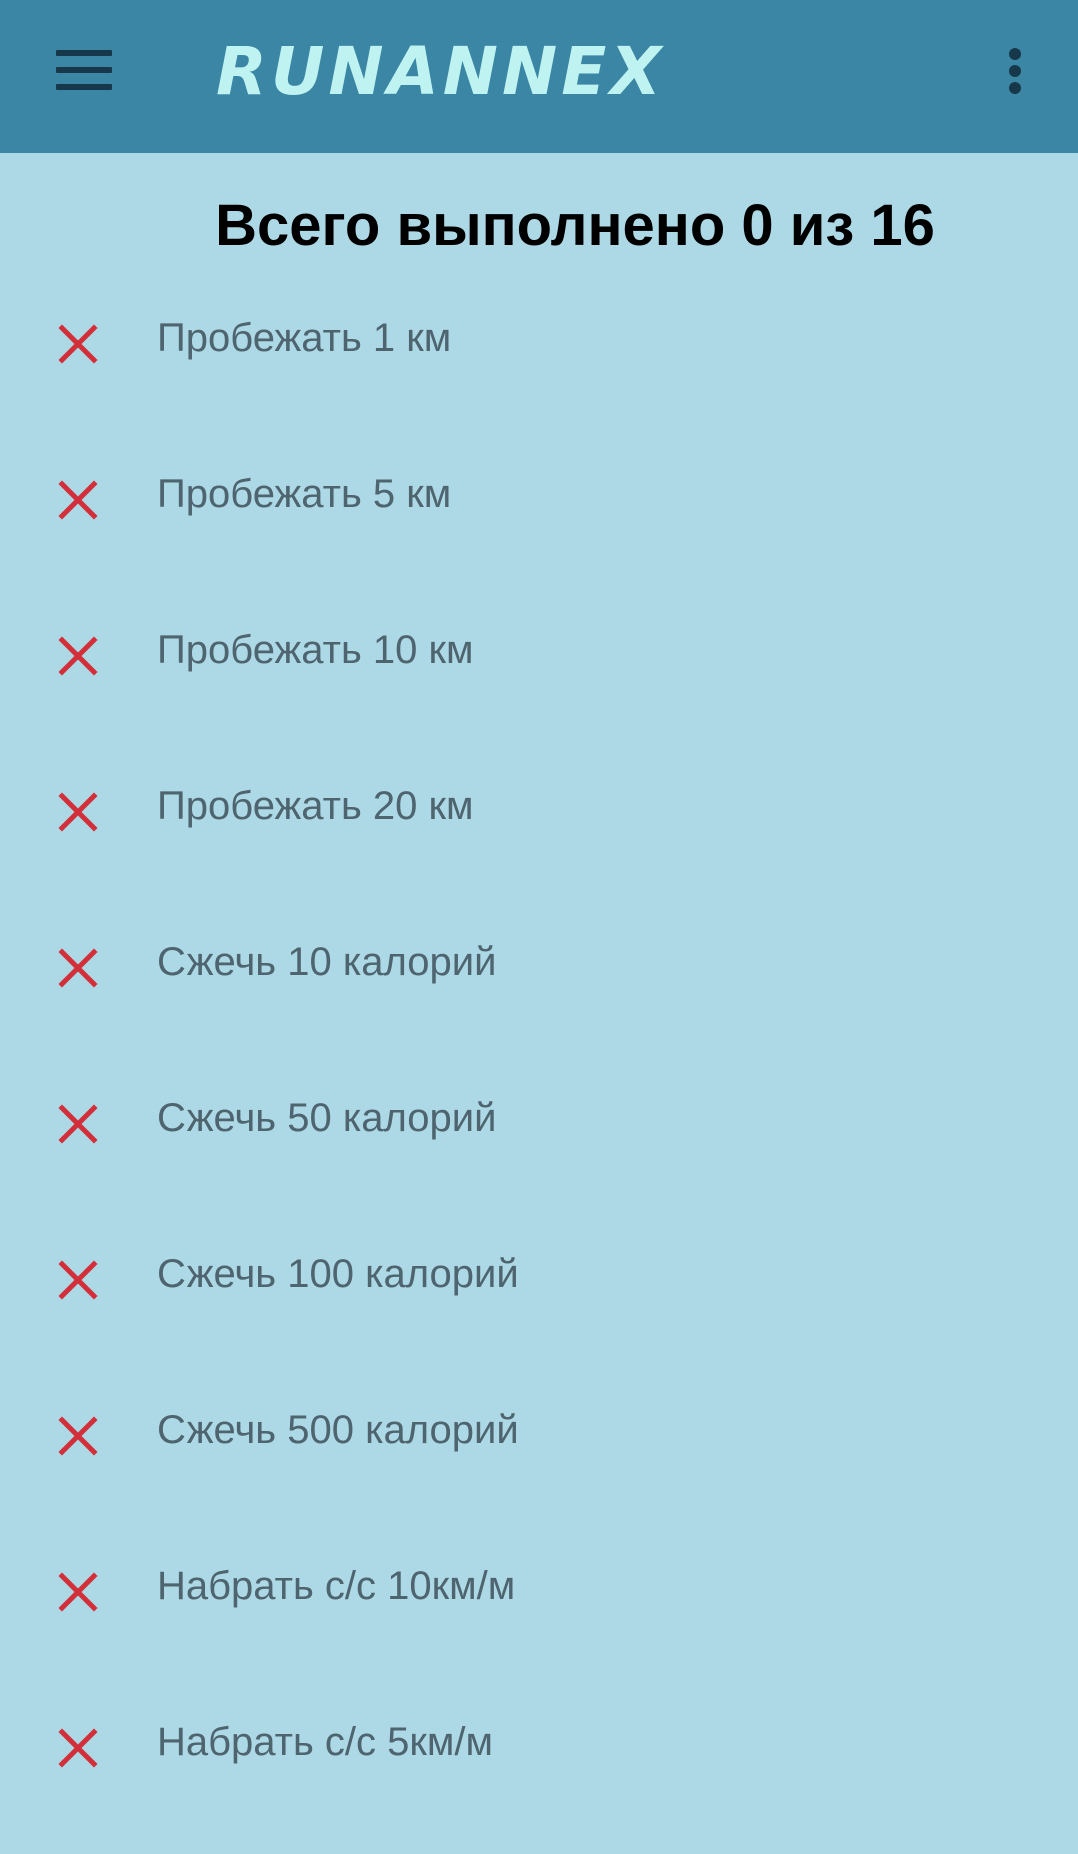  What do you see at coordinates (539, 1620) in the screenshot?
I see `achievement-item: Набрать с/с 10км/м` at bounding box center [539, 1620].